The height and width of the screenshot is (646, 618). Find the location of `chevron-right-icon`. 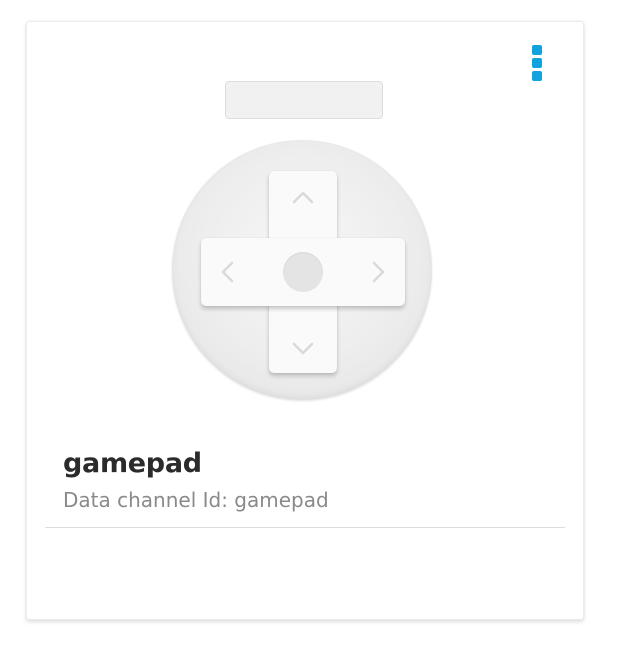

chevron-right-icon is located at coordinates (378, 272).